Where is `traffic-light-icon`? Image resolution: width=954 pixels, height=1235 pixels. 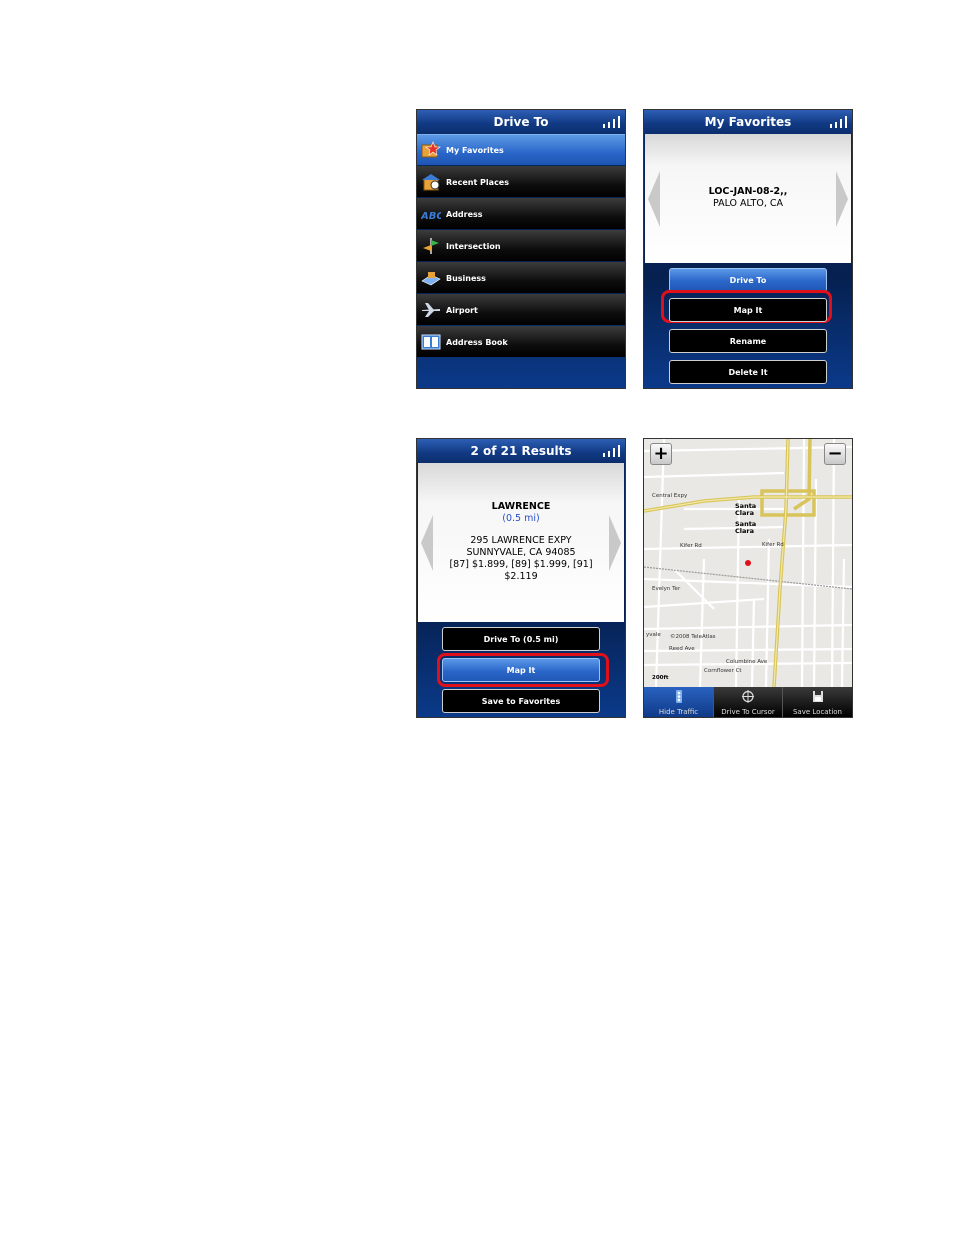
traffic-light-icon is located at coordinates (678, 696).